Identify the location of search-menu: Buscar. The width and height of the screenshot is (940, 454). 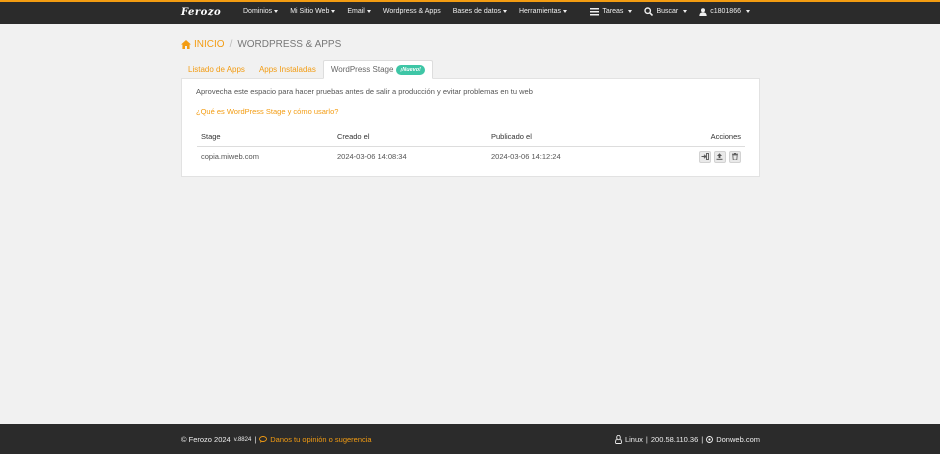
(666, 11).